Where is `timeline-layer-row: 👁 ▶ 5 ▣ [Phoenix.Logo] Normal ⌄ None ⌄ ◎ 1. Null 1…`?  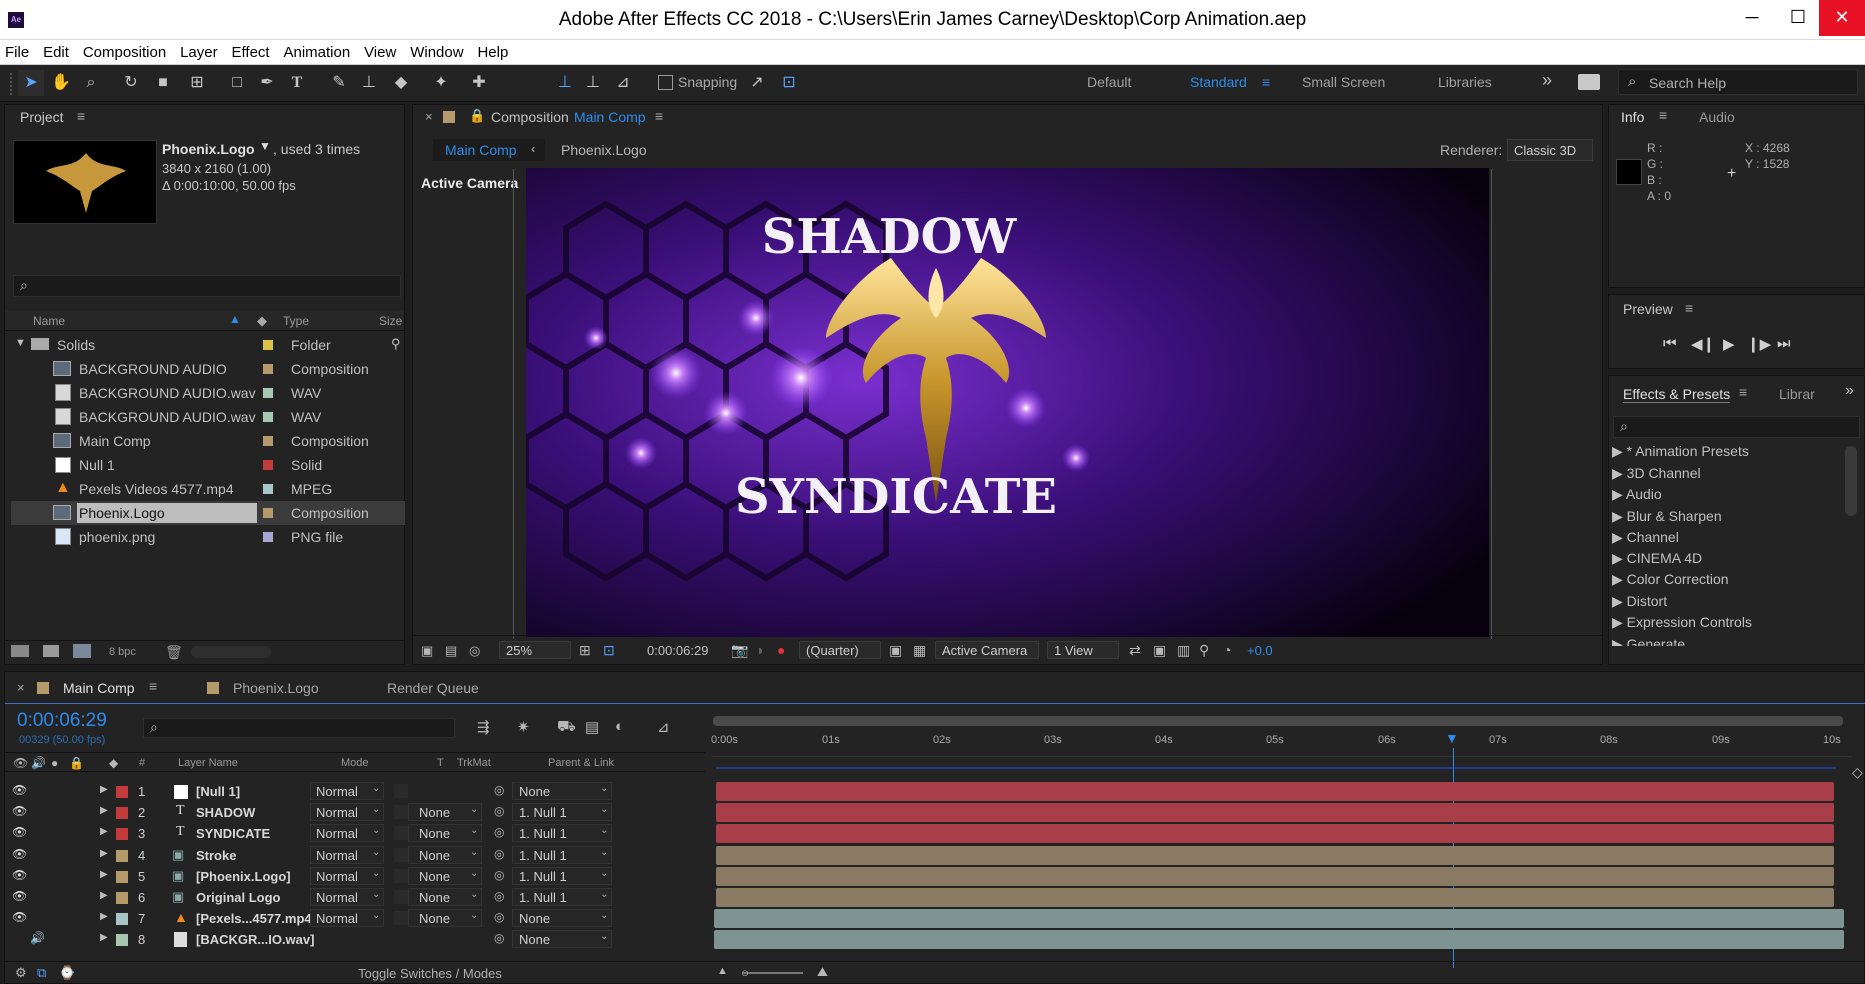 timeline-layer-row: 👁 ▶ 5 ▣ [Phoenix.Logo] Normal ⌄ None ⌄ ◎ 1. Null 1… is located at coordinates (358, 876).